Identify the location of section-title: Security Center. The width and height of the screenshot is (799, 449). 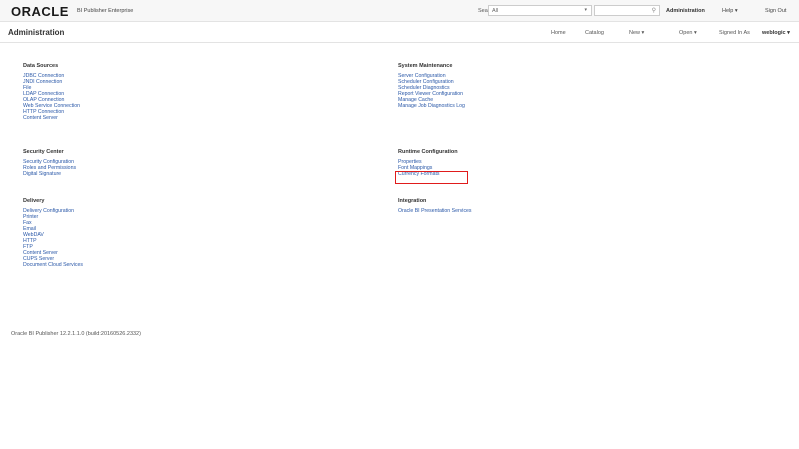
(43, 152).